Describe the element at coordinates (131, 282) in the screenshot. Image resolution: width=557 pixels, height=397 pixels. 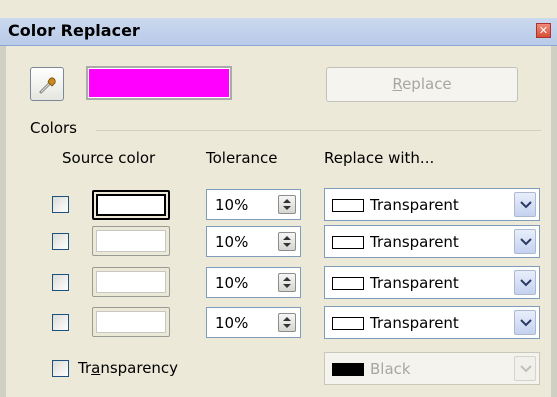
I see `row-3-source-color` at that location.